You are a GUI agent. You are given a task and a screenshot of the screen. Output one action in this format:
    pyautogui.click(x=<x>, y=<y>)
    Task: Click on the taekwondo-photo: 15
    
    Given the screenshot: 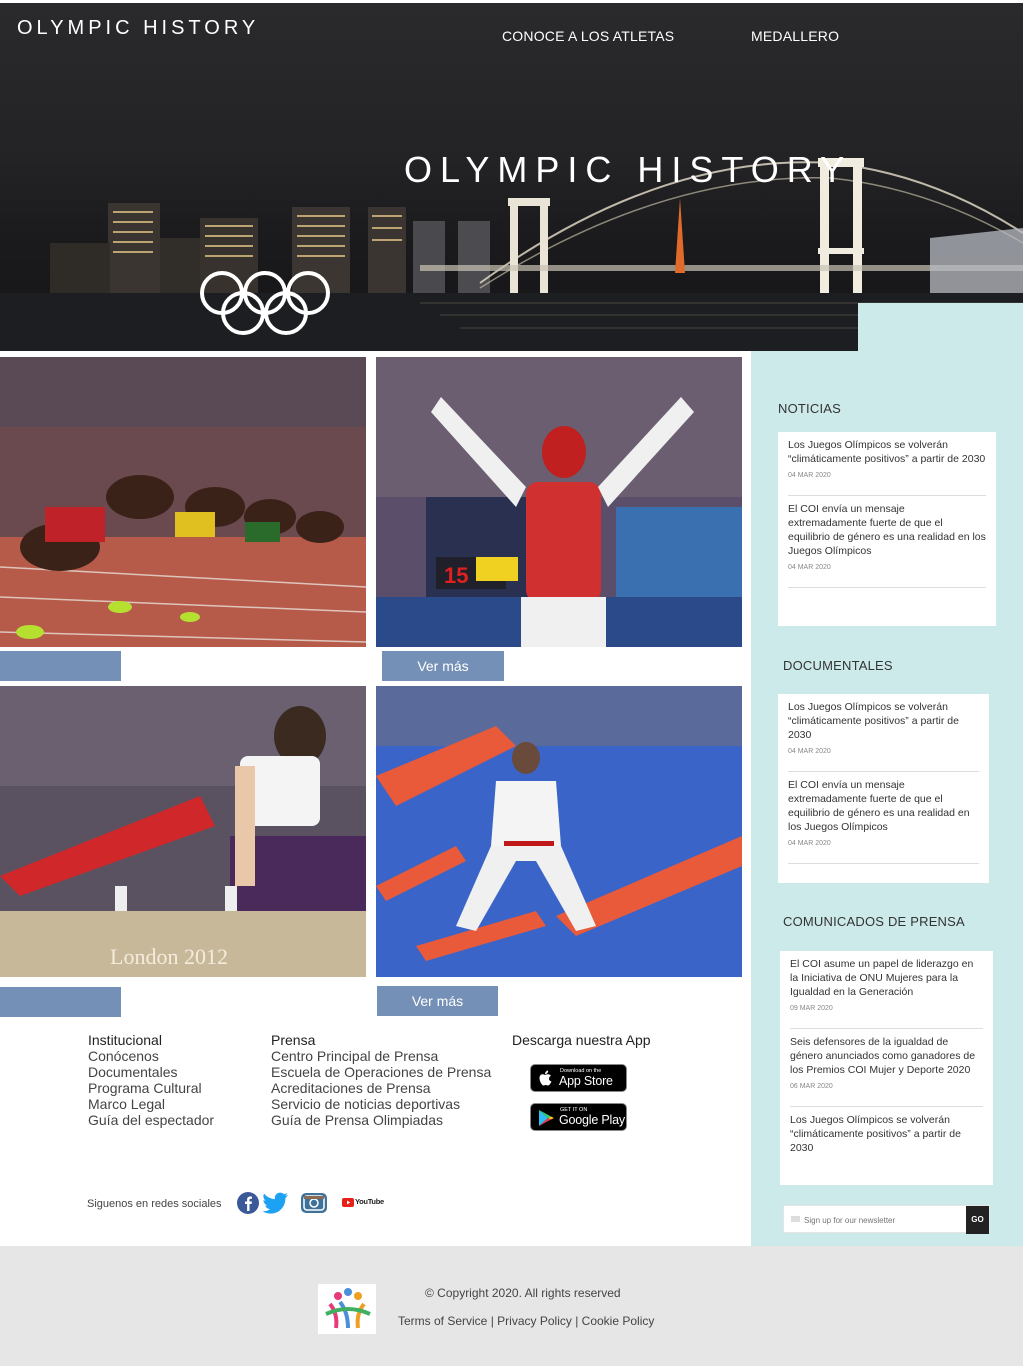 What is the action you would take?
    pyautogui.click(x=559, y=502)
    